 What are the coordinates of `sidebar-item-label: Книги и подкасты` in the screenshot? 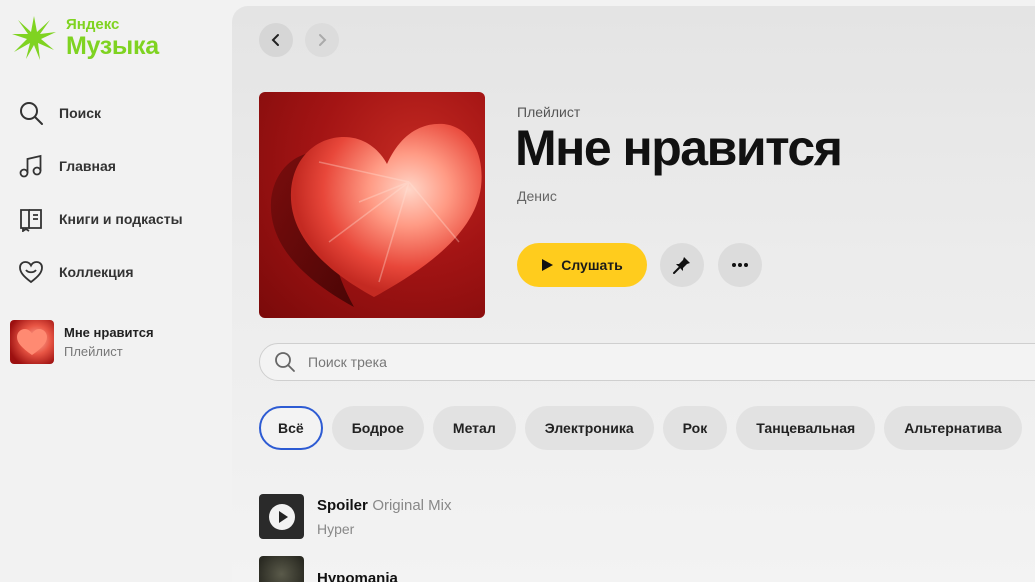 It's located at (121, 218).